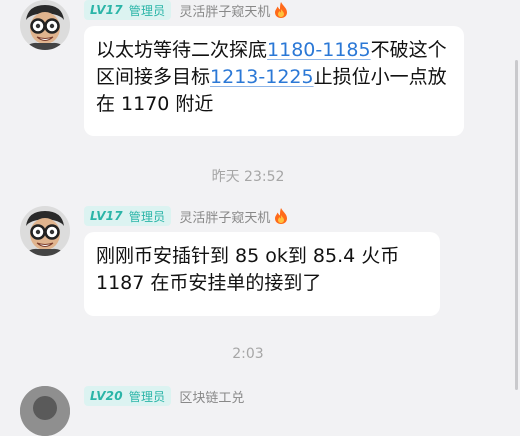 The height and width of the screenshot is (436, 520). What do you see at coordinates (248, 269) in the screenshot?
I see `message-text: 刚刚币安插针到 85 ok到 85.4 火币 1187 在币安挂单的接到了` at bounding box center [248, 269].